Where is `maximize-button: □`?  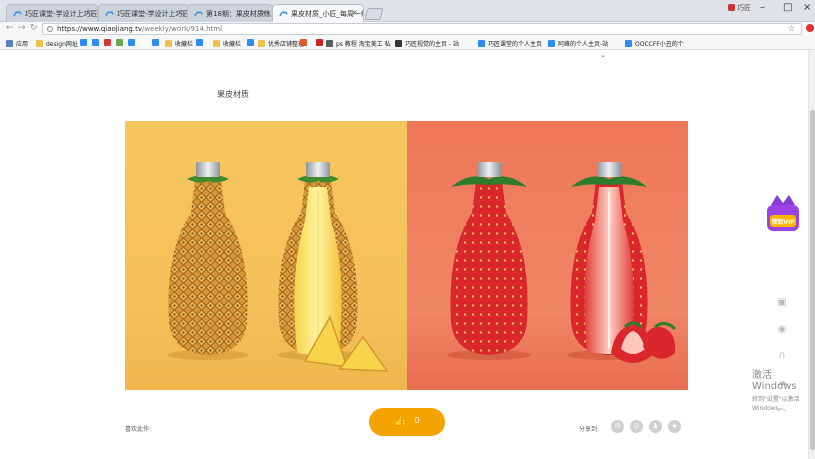
maximize-button: □ is located at coordinates (787, 7).